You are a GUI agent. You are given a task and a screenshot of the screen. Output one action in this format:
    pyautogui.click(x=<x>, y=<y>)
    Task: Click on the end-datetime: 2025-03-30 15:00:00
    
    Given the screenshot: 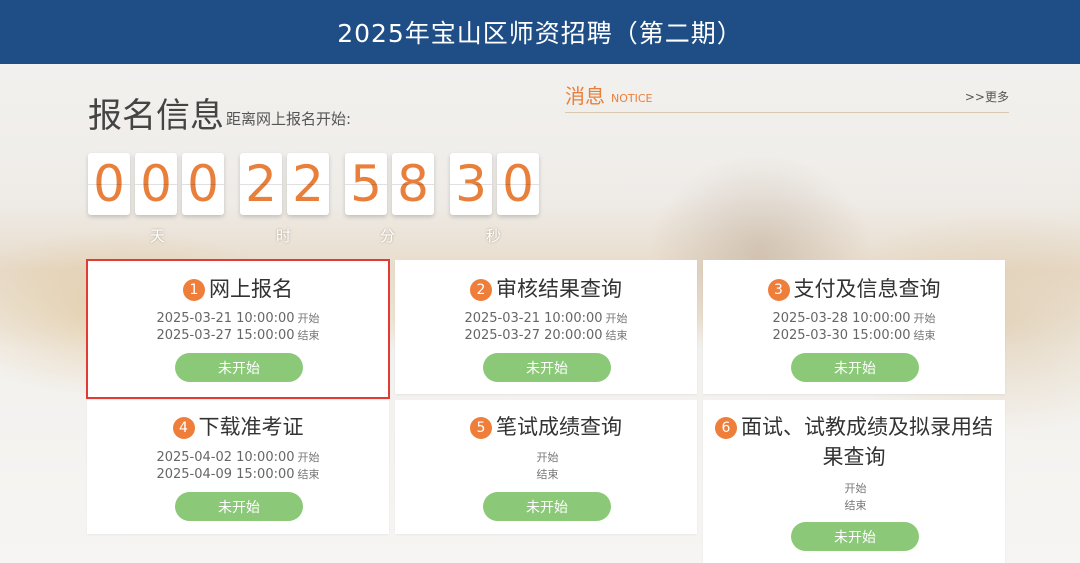 What is the action you would take?
    pyautogui.click(x=841, y=335)
    